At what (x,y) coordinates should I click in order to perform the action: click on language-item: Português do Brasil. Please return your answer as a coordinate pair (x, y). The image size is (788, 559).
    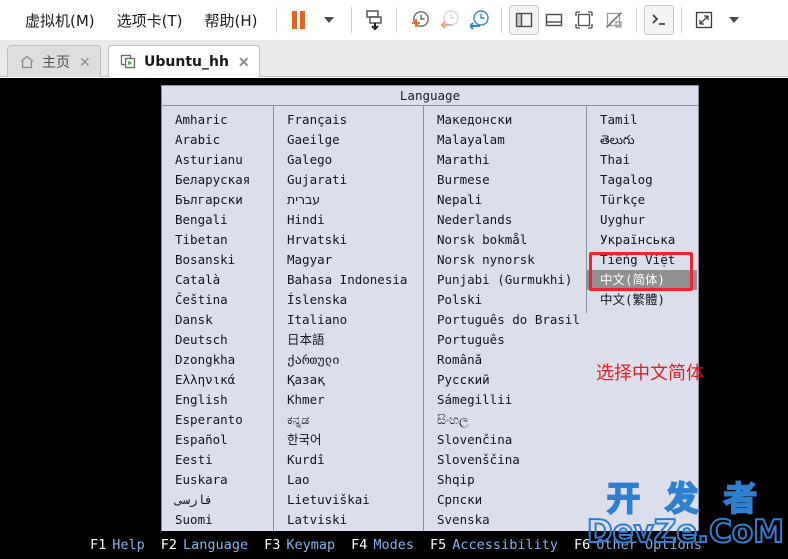
    Looking at the image, I should click on (505, 320).